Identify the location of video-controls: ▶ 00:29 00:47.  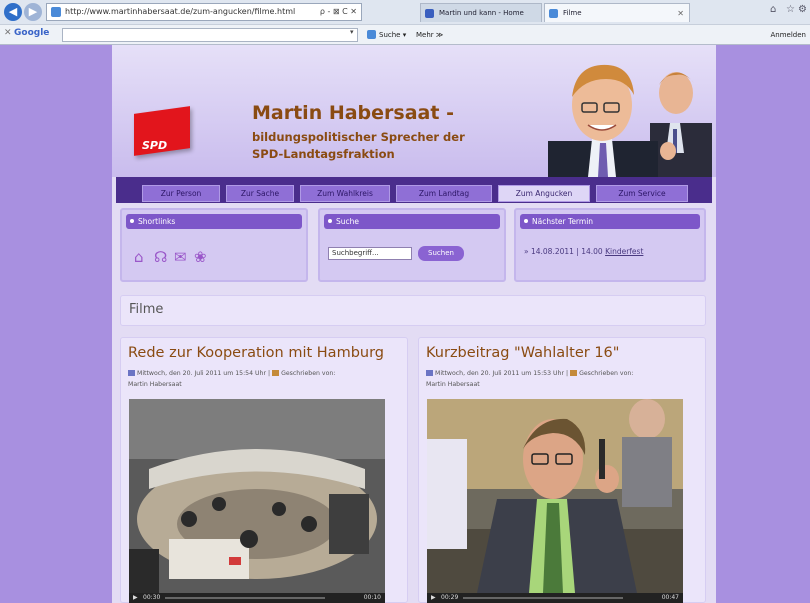
(555, 598).